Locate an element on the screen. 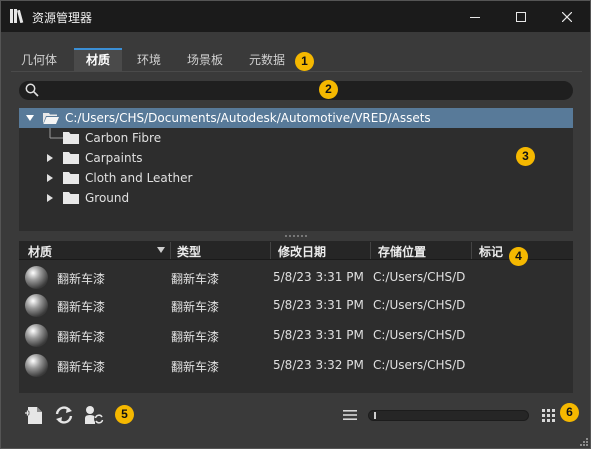  close-icon is located at coordinates (567, 16).